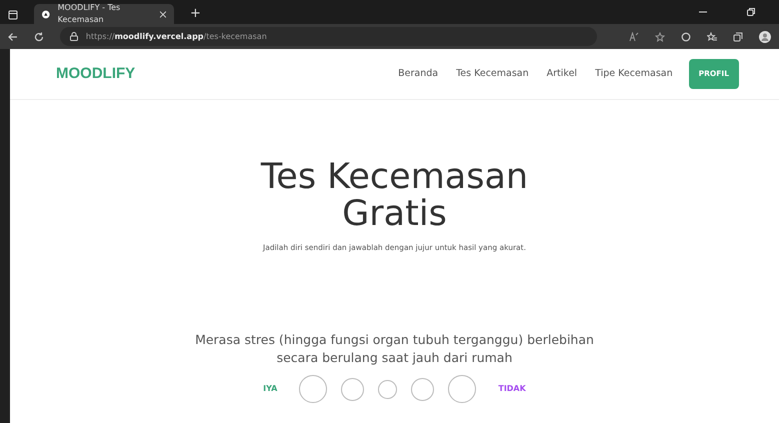 Image resolution: width=779 pixels, height=423 pixels. What do you see at coordinates (395, 195) in the screenshot?
I see `page-title: Tes Kecemasan Gratis` at bounding box center [395, 195].